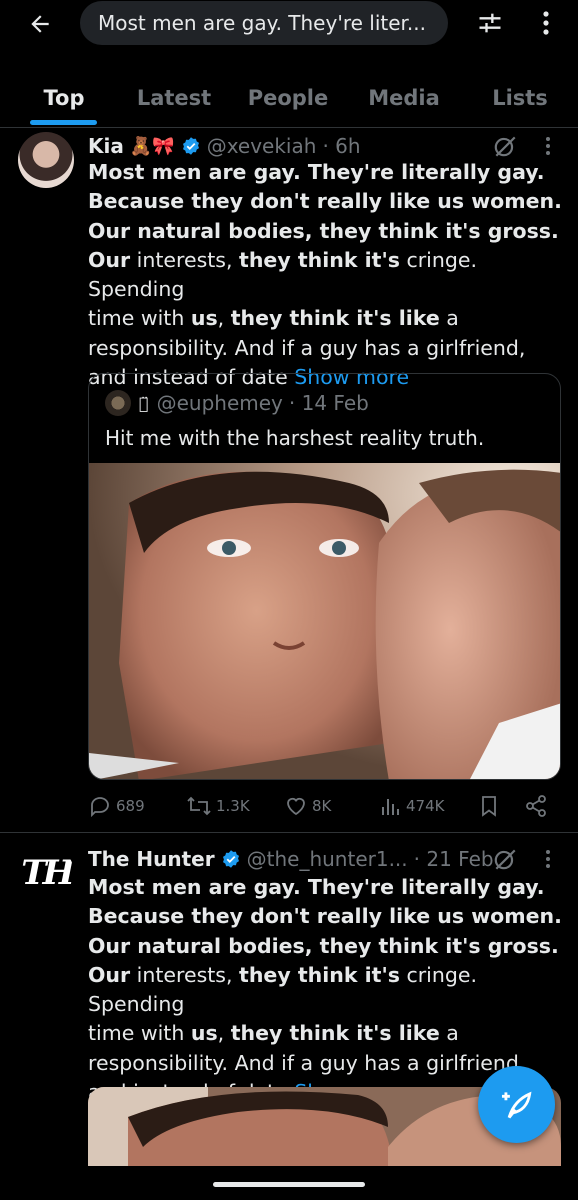 Image resolution: width=578 pixels, height=1200 pixels. I want to click on like-button: 8K, so click(307, 806).